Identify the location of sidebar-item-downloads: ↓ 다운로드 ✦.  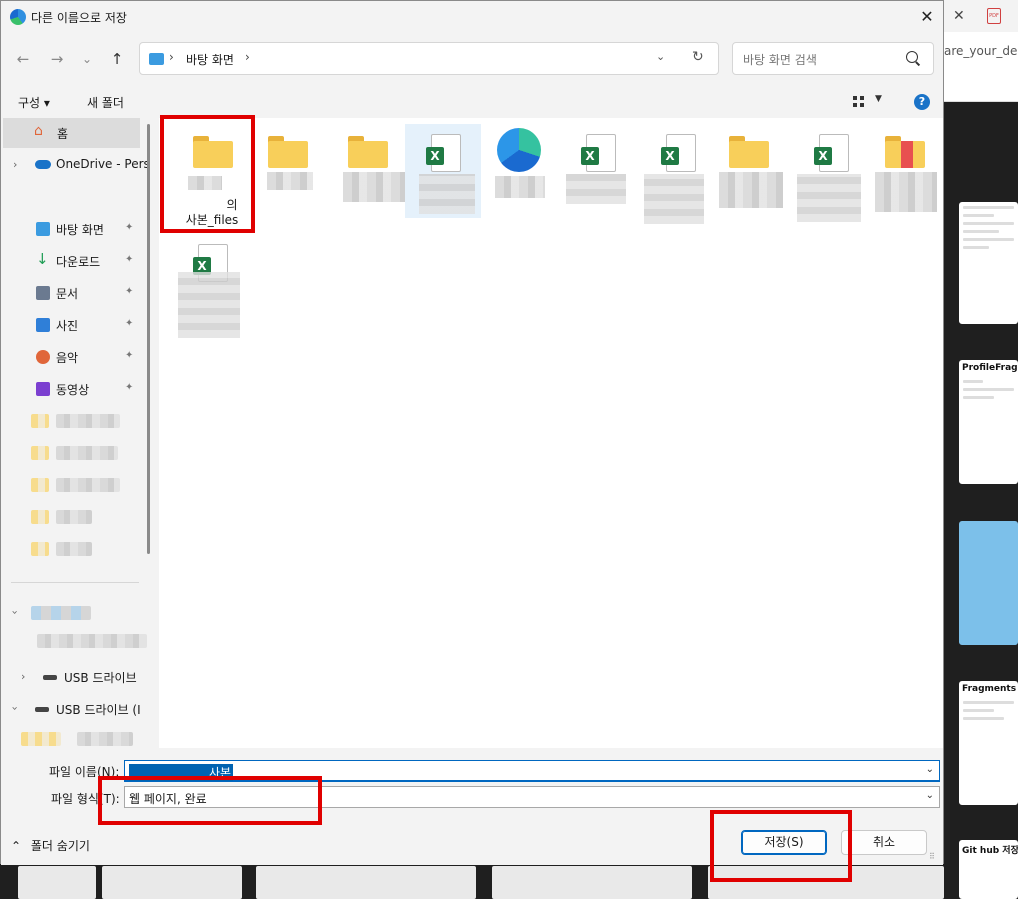
(71, 261).